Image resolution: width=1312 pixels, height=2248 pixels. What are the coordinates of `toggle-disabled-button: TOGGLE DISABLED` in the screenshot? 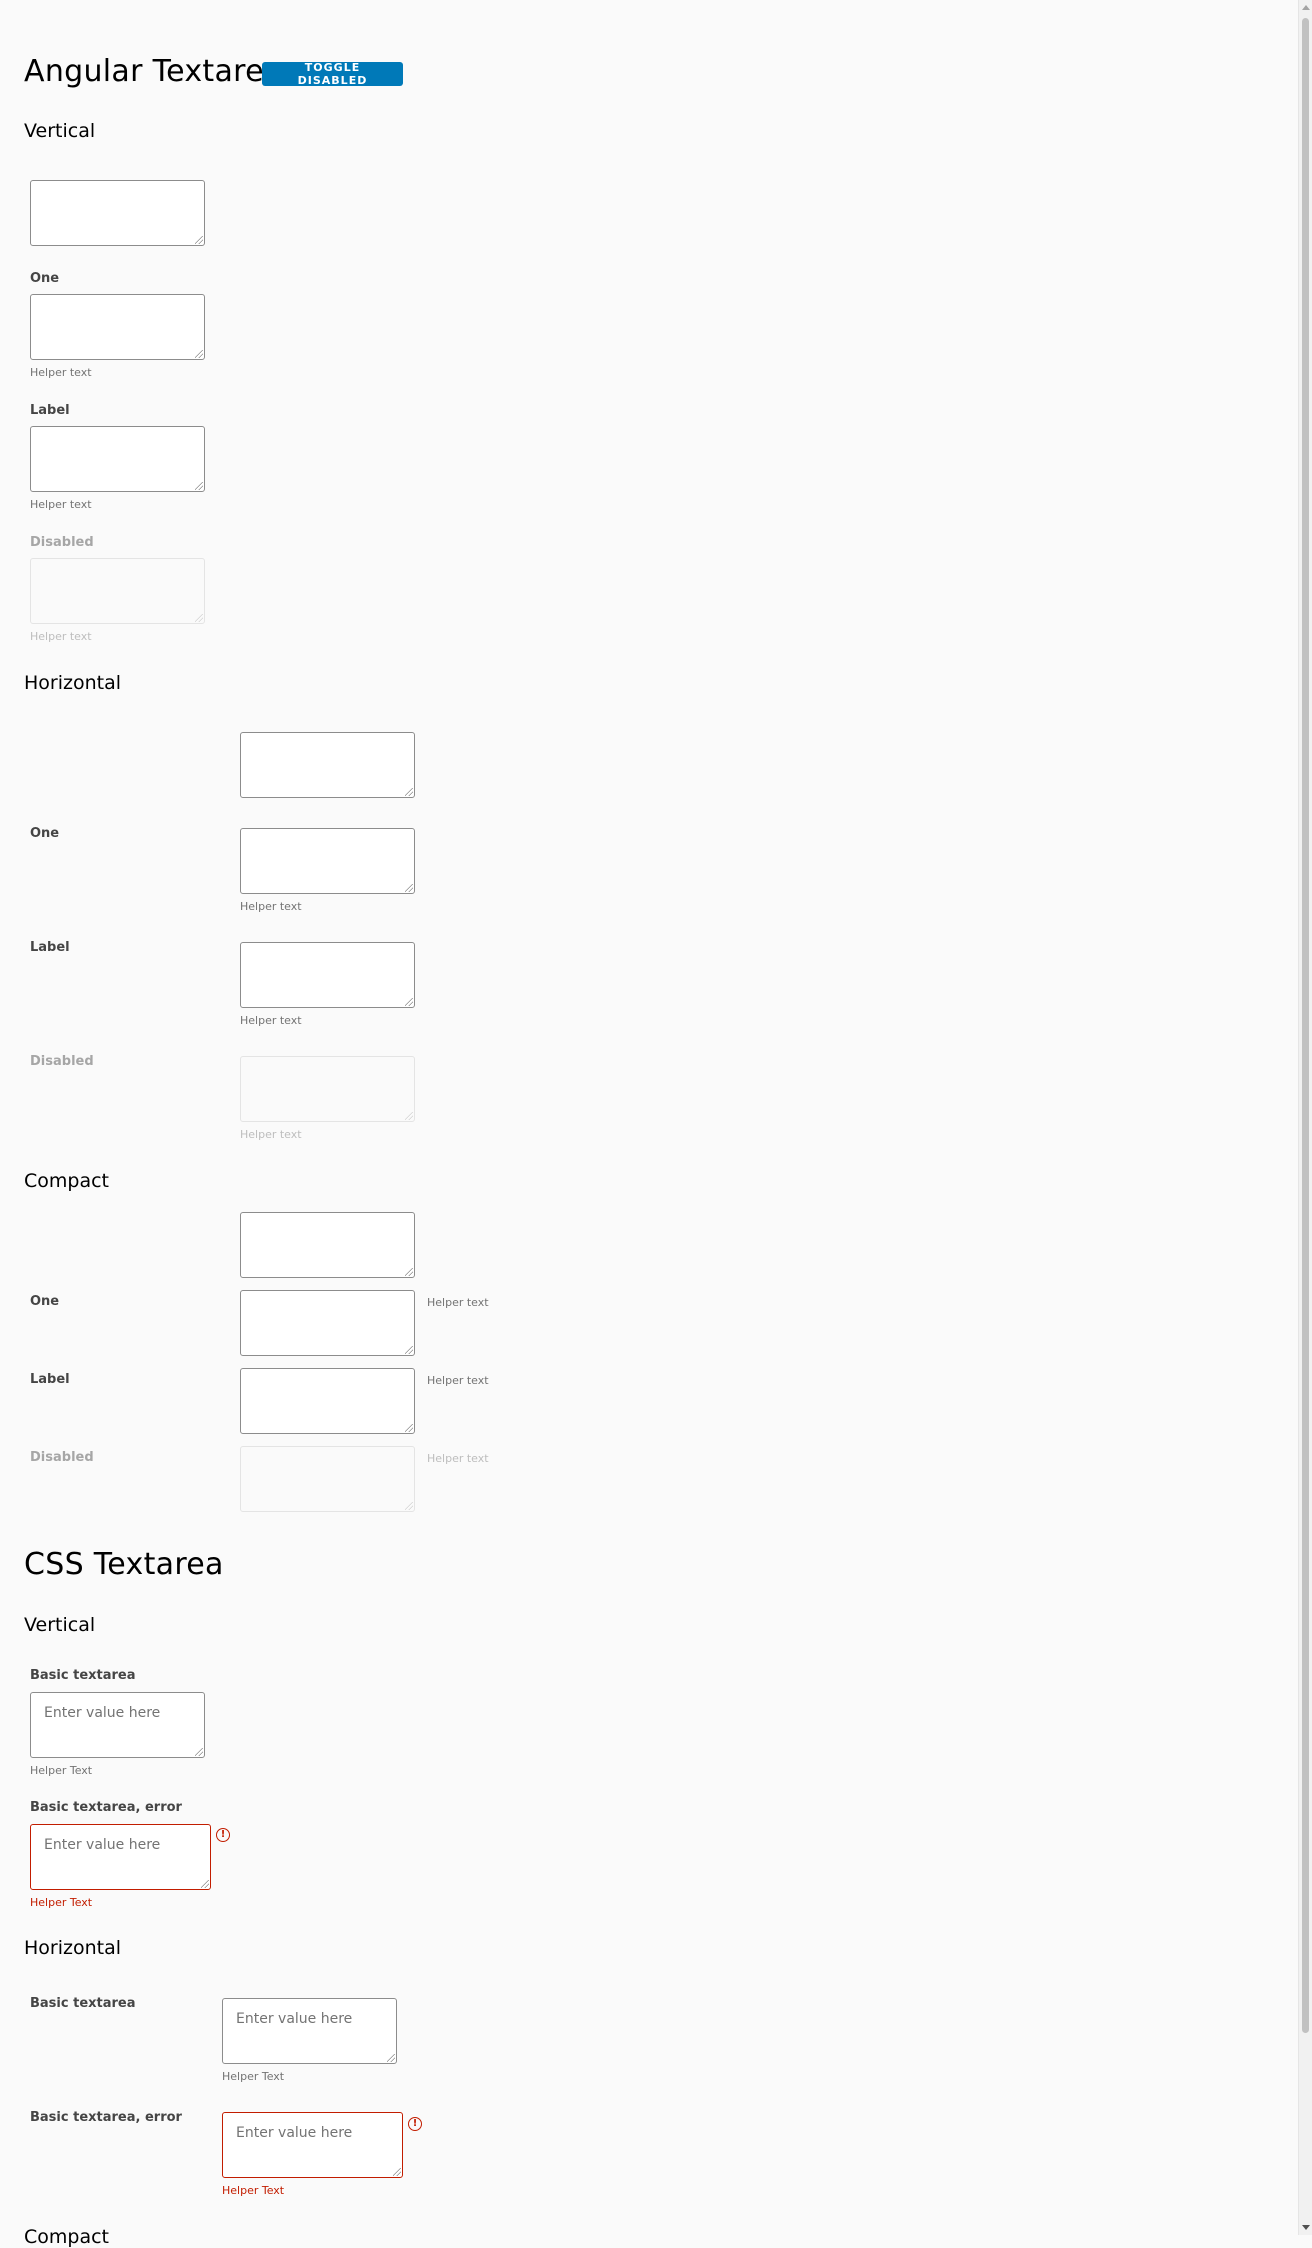 It's located at (332, 74).